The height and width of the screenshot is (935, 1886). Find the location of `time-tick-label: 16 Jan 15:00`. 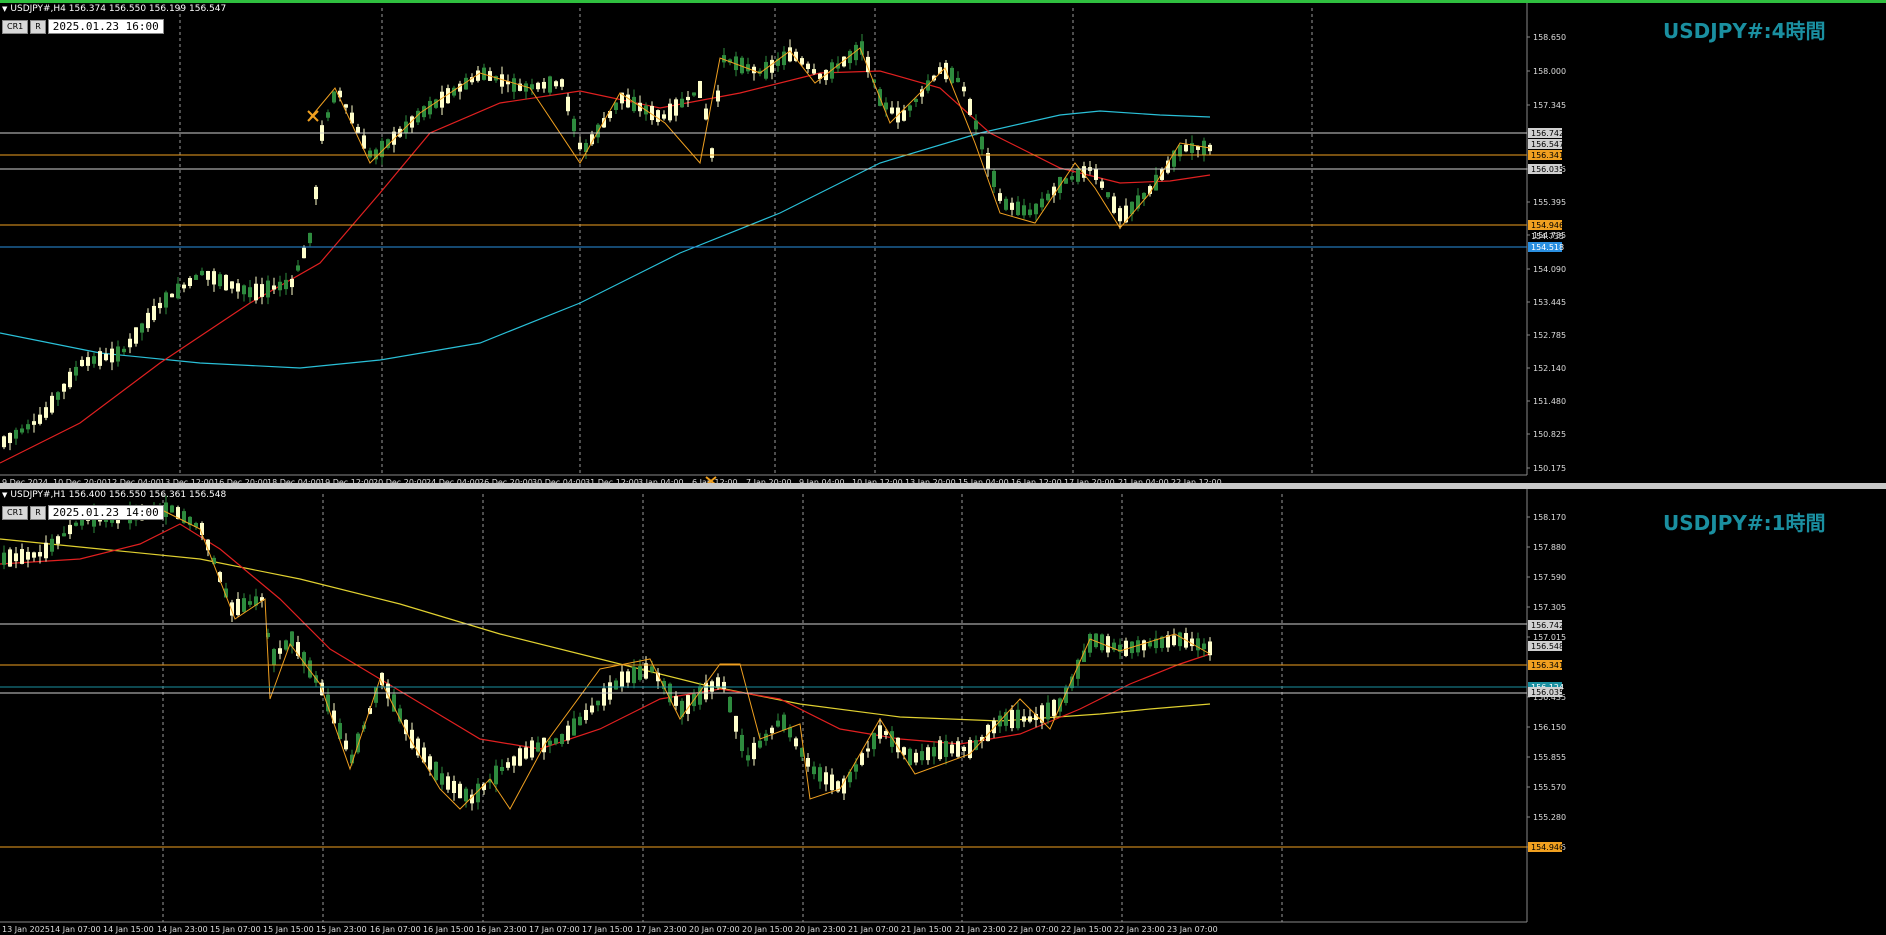

time-tick-label: 16 Jan 15:00 is located at coordinates (448, 929).